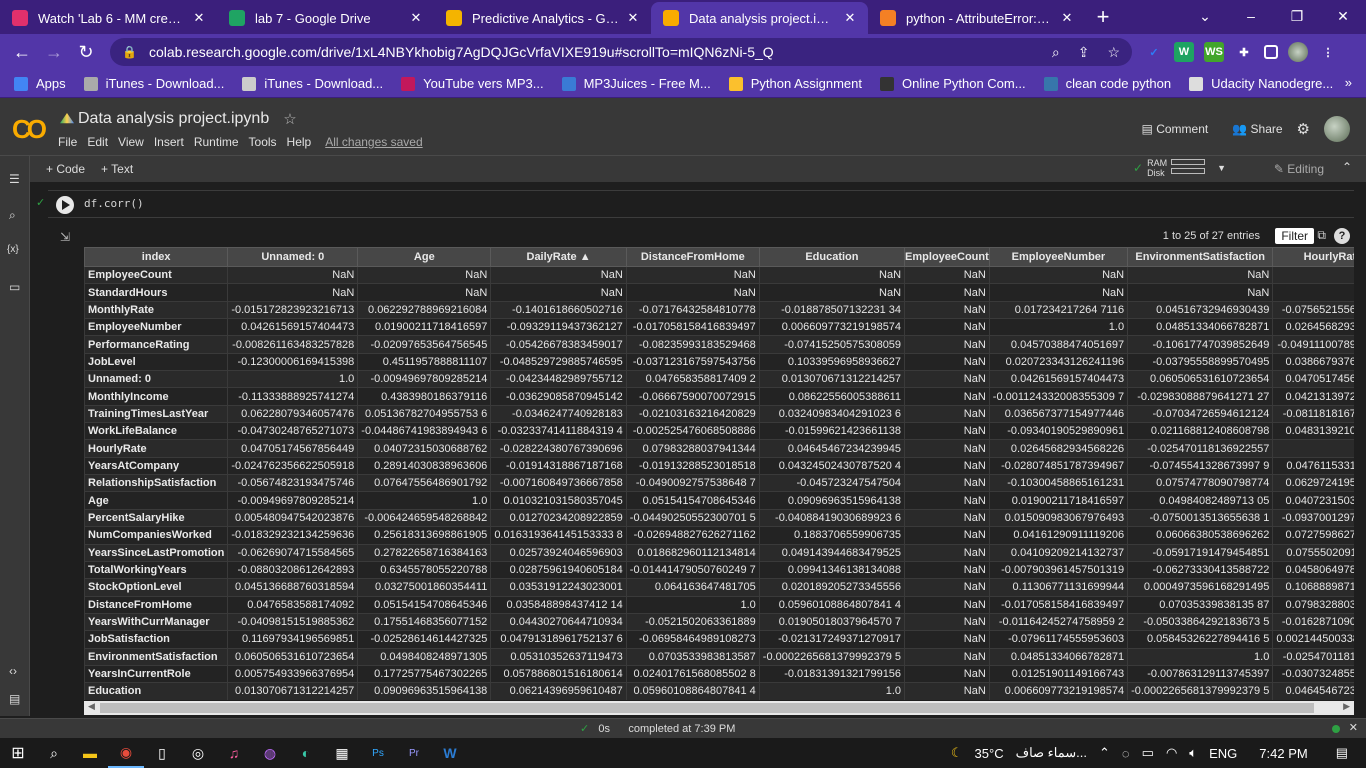  Describe the element at coordinates (1056, 52) in the screenshot. I see `zoom-icon: ⌕` at that location.